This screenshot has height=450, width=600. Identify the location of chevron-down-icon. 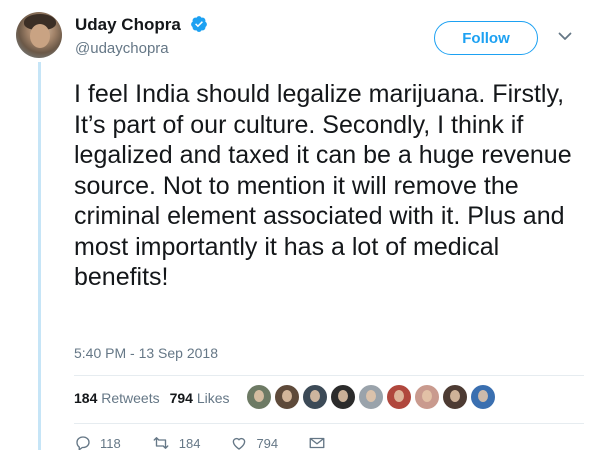
(565, 36).